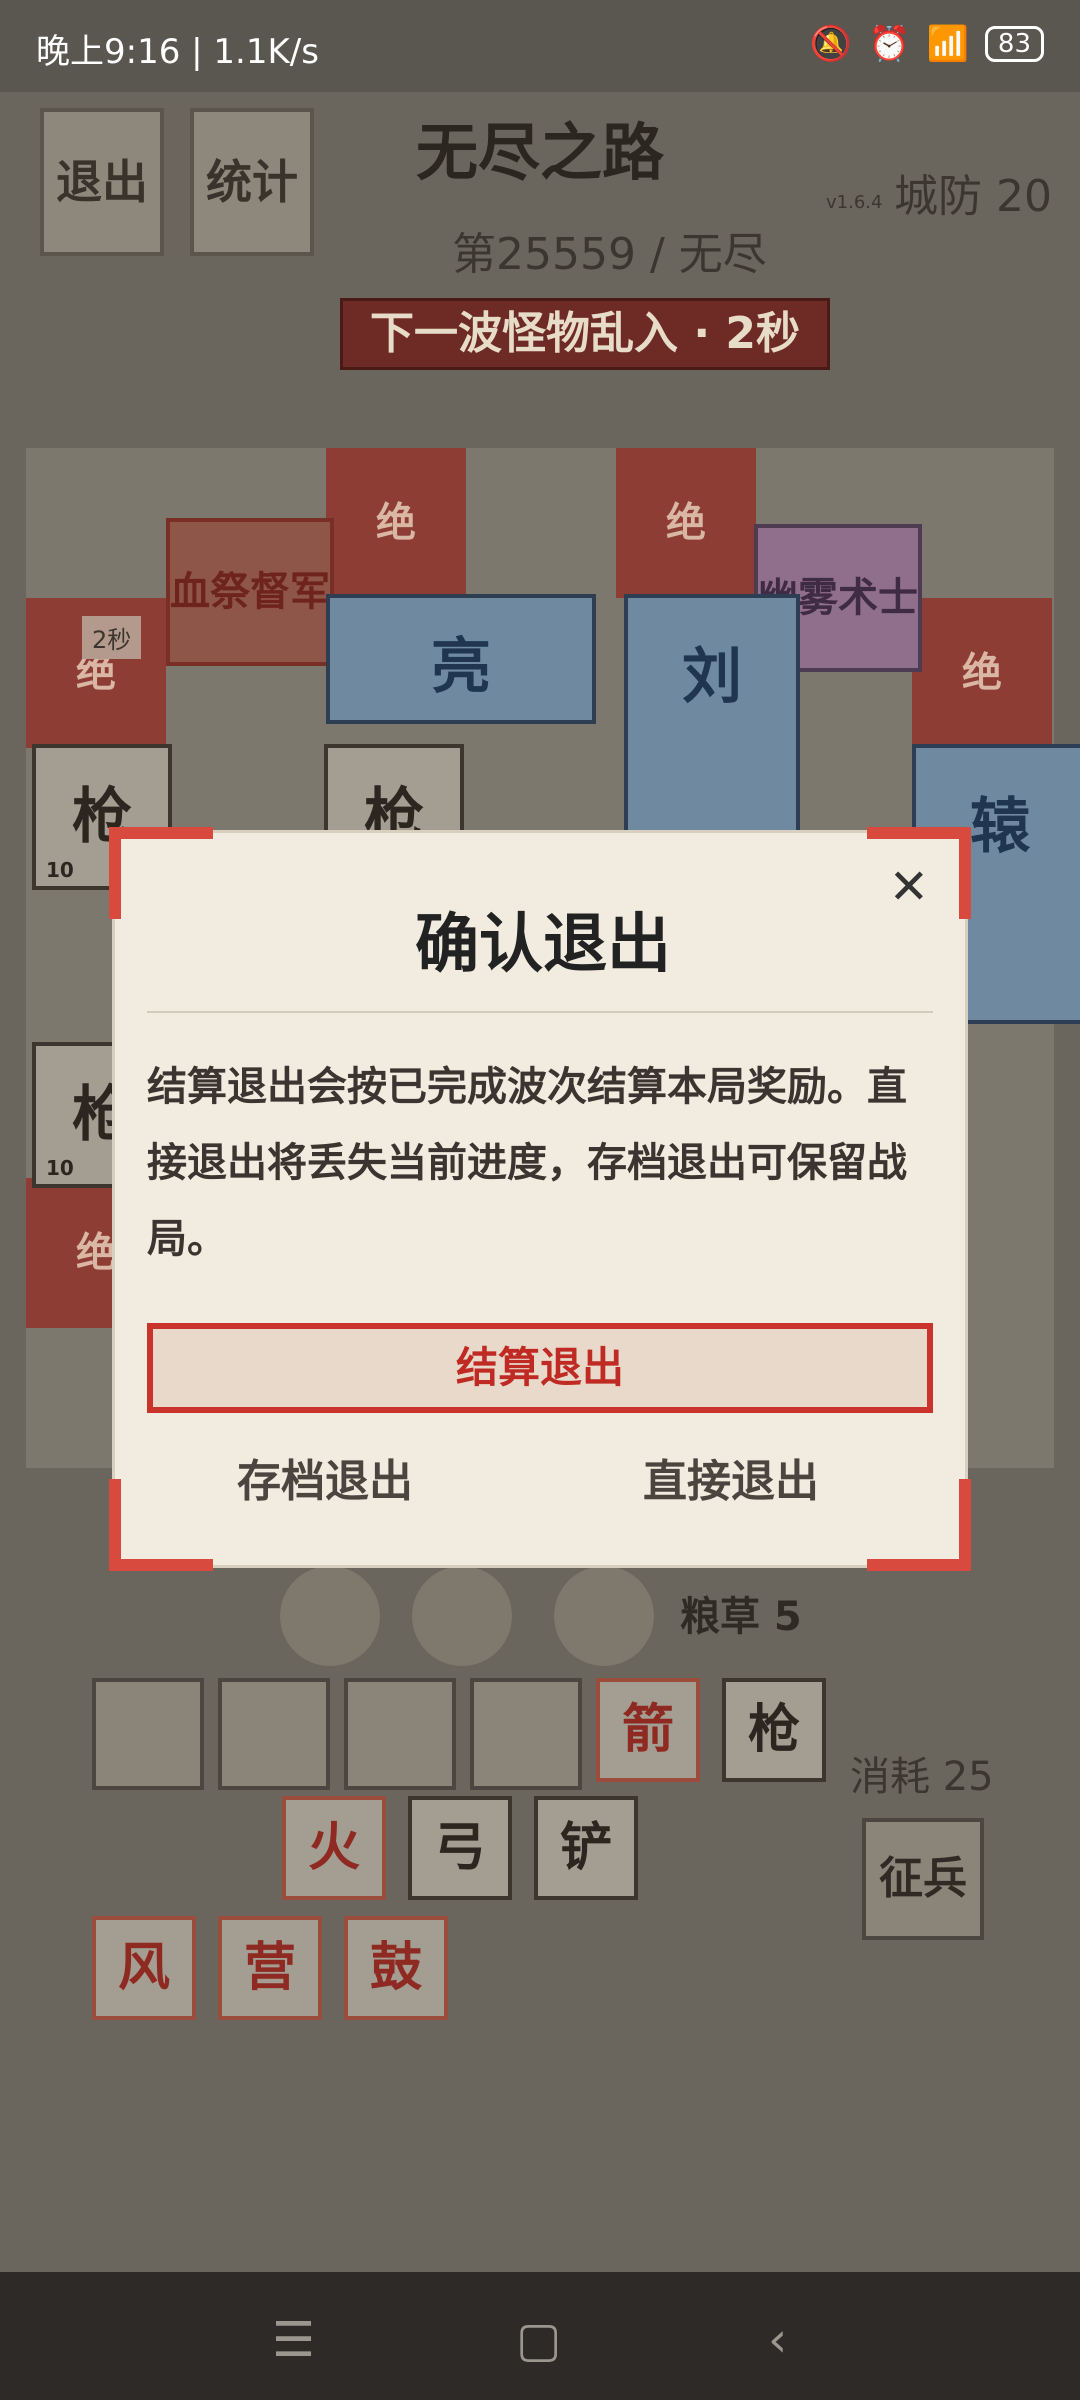 Image resolution: width=1080 pixels, height=2400 pixels. I want to click on home-icon: ▢, so click(538, 2340).